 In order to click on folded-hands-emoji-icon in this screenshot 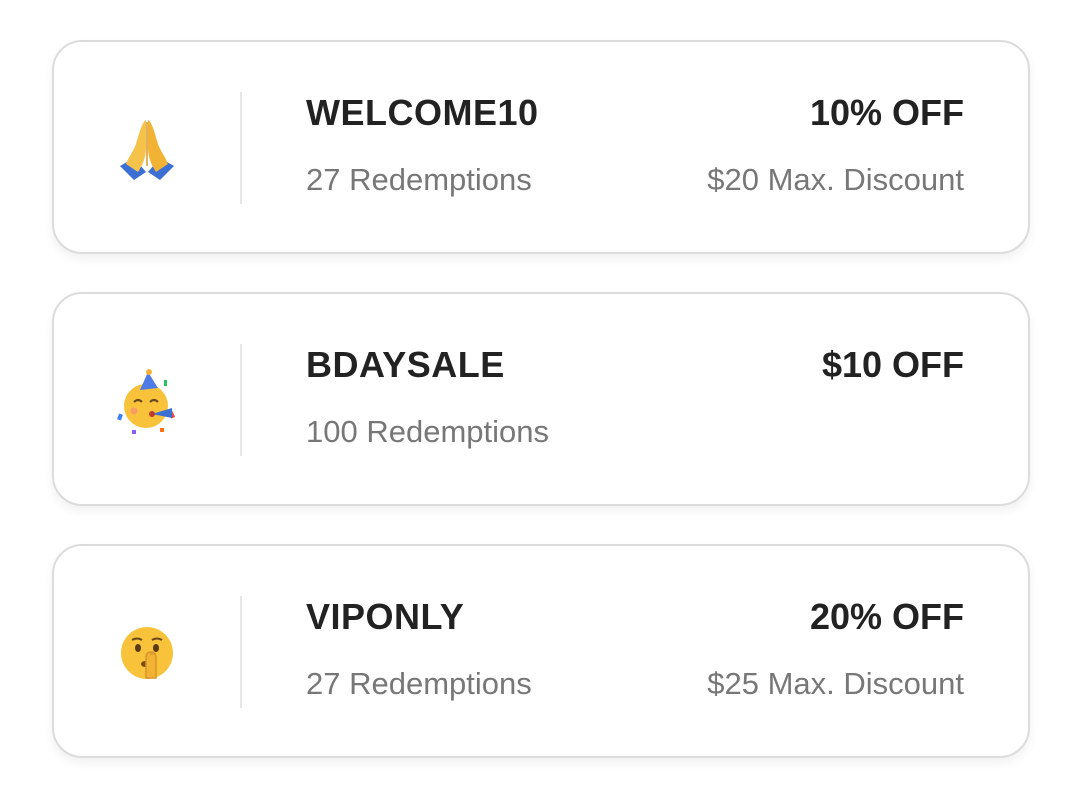, I will do `click(147, 149)`.